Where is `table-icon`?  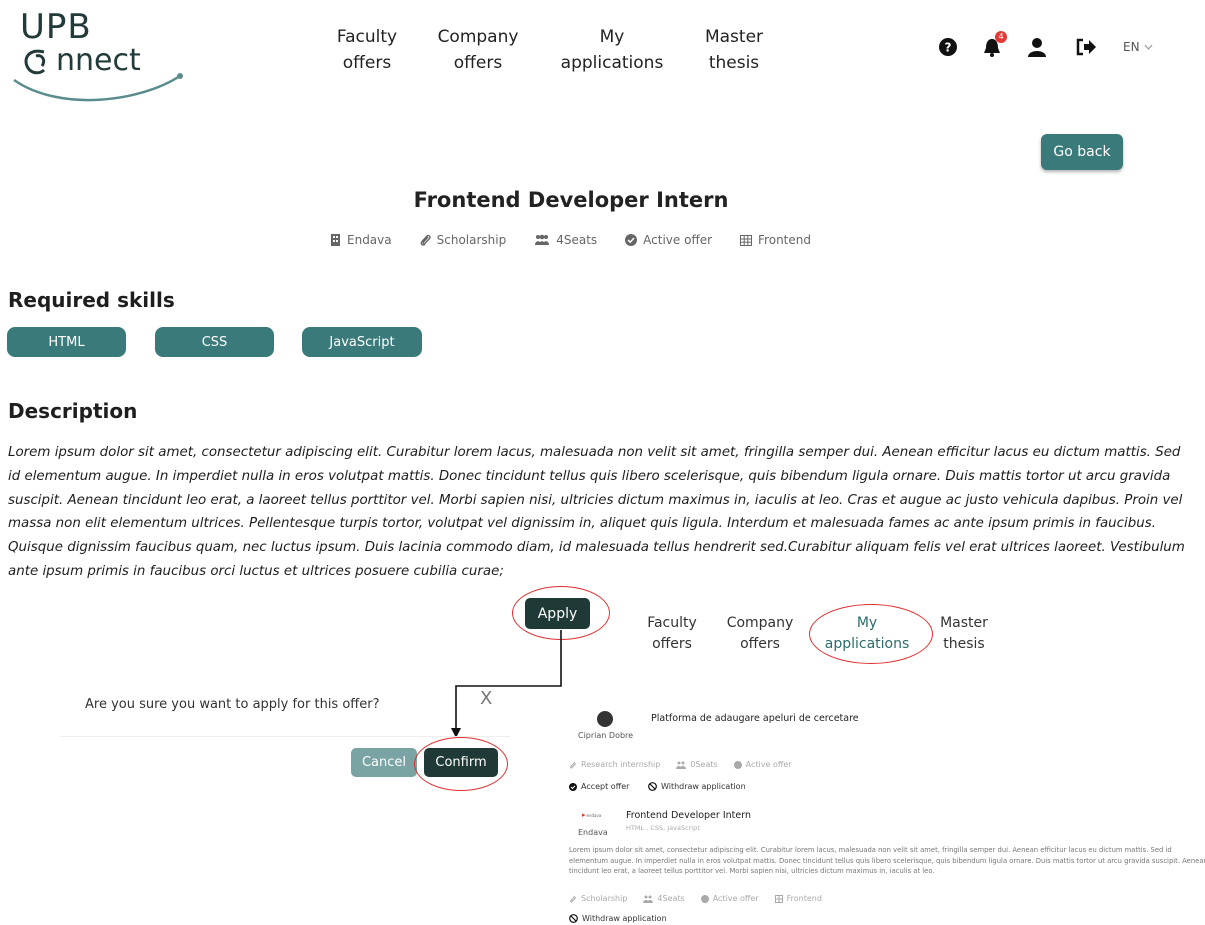
table-icon is located at coordinates (746, 240).